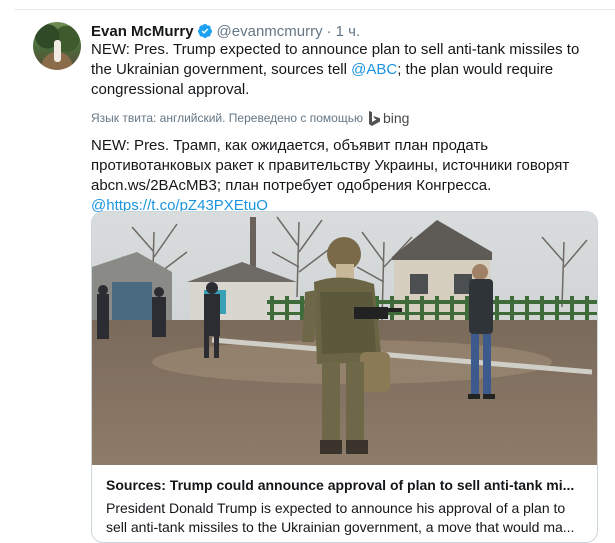 This screenshot has height=543, width=615. I want to click on tweet-header: Evan McMurry @evanmcmurry · 1 ч., so click(225, 31).